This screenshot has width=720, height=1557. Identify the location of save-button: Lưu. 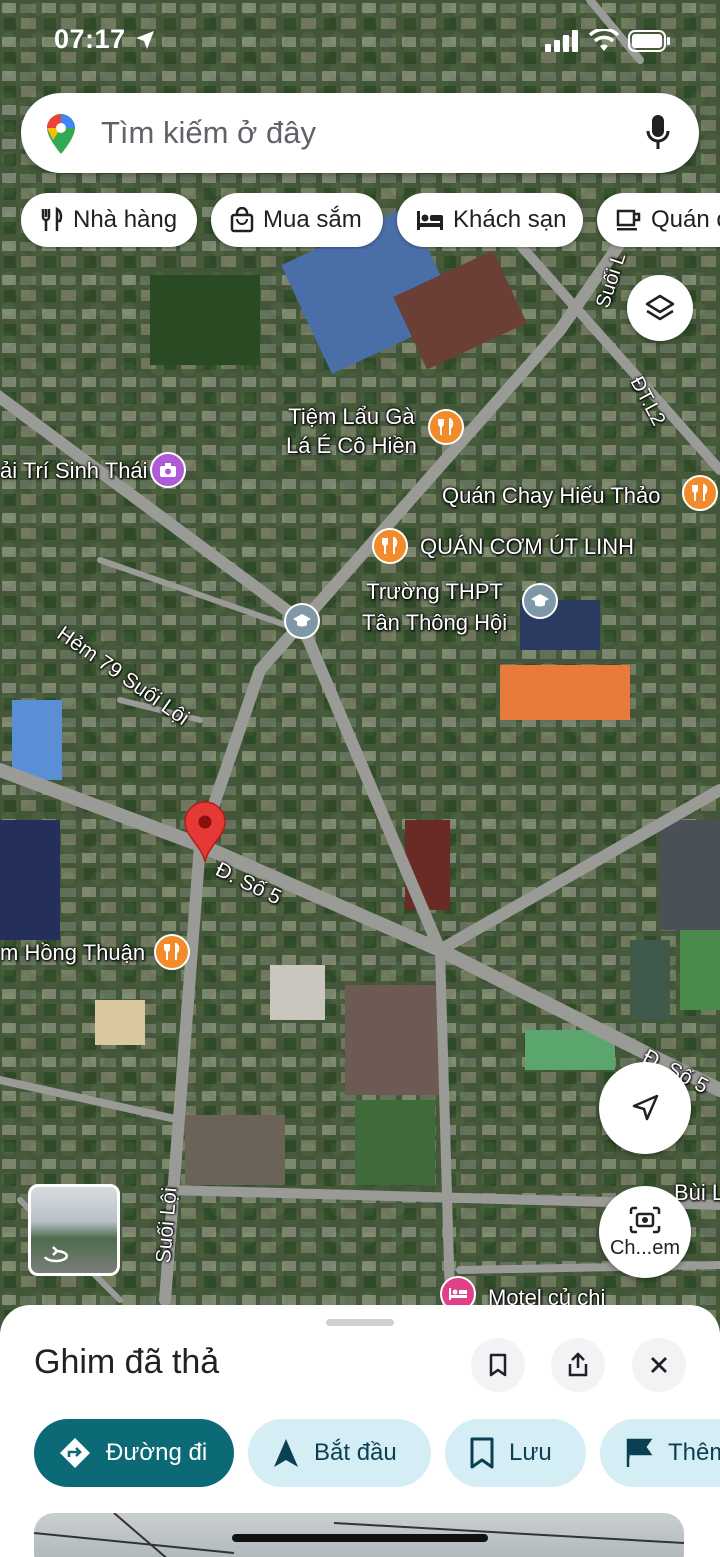
(515, 1453).